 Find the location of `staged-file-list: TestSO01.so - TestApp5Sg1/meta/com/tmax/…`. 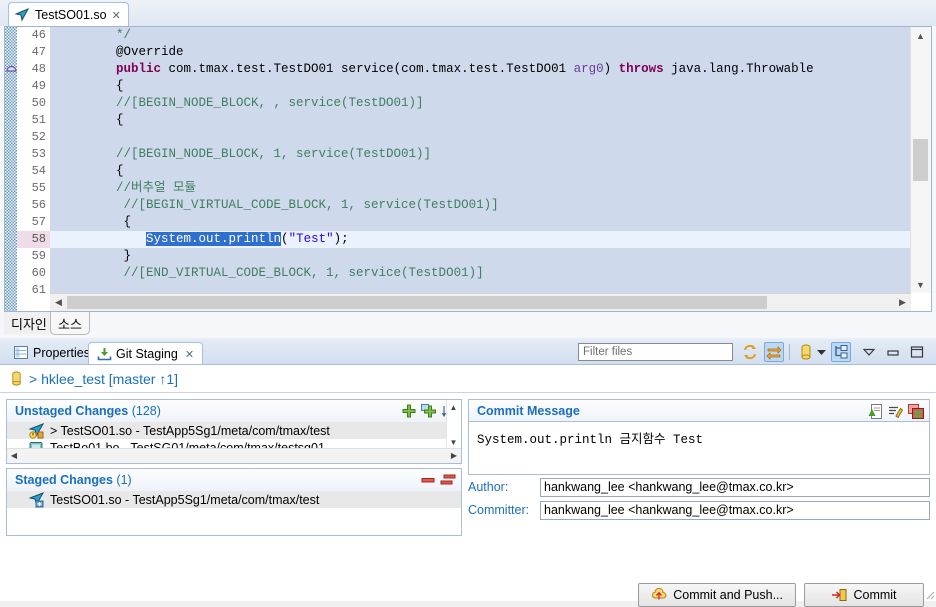

staged-file-list: TestSO01.so - TestApp5Sg1/meta/com/tmax/… is located at coordinates (234, 513).